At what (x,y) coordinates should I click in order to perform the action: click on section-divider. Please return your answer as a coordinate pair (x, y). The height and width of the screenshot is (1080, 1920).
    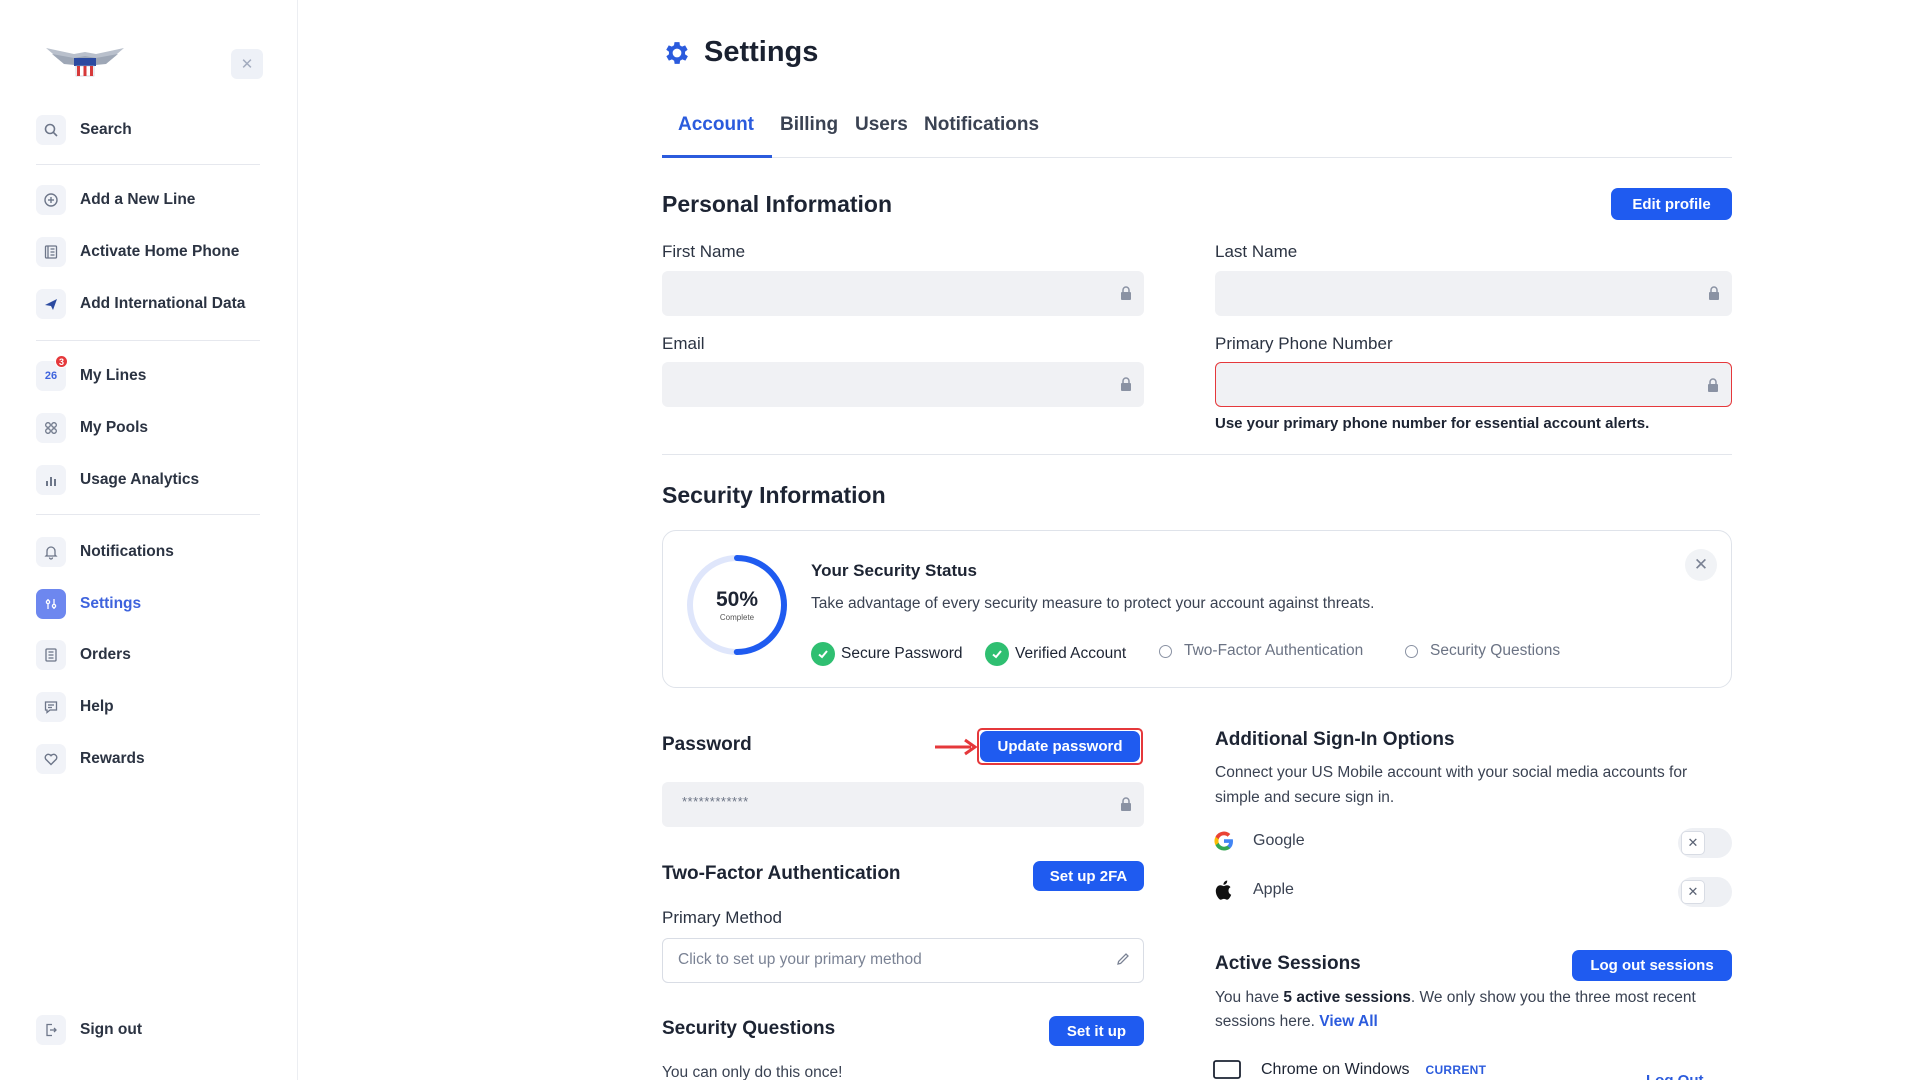
    Looking at the image, I should click on (1197, 454).